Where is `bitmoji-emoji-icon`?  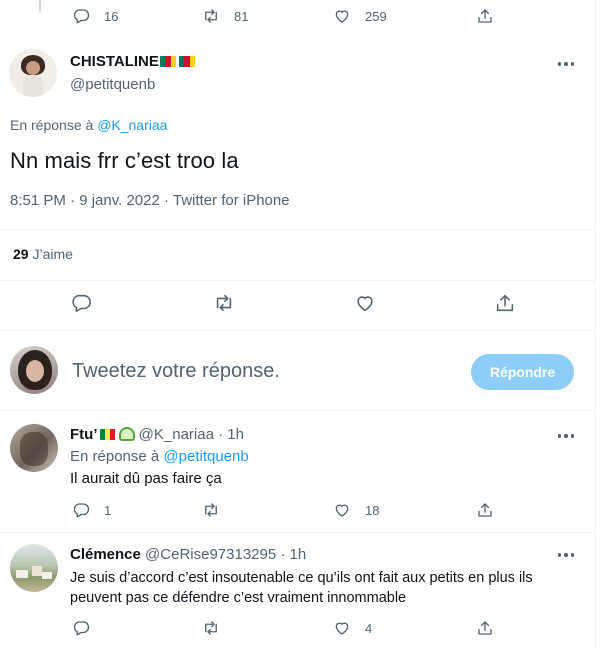
bitmoji-emoji-icon is located at coordinates (126, 434).